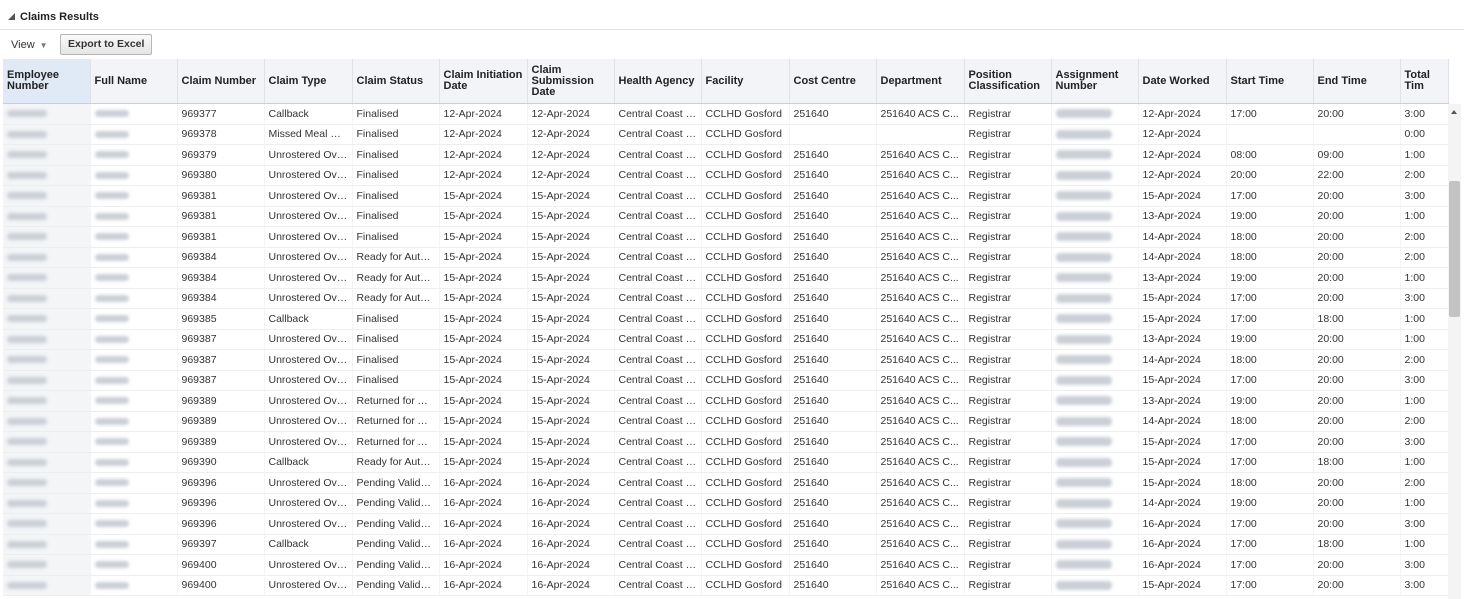  What do you see at coordinates (396, 81) in the screenshot?
I see `column-header: Claim Status` at bounding box center [396, 81].